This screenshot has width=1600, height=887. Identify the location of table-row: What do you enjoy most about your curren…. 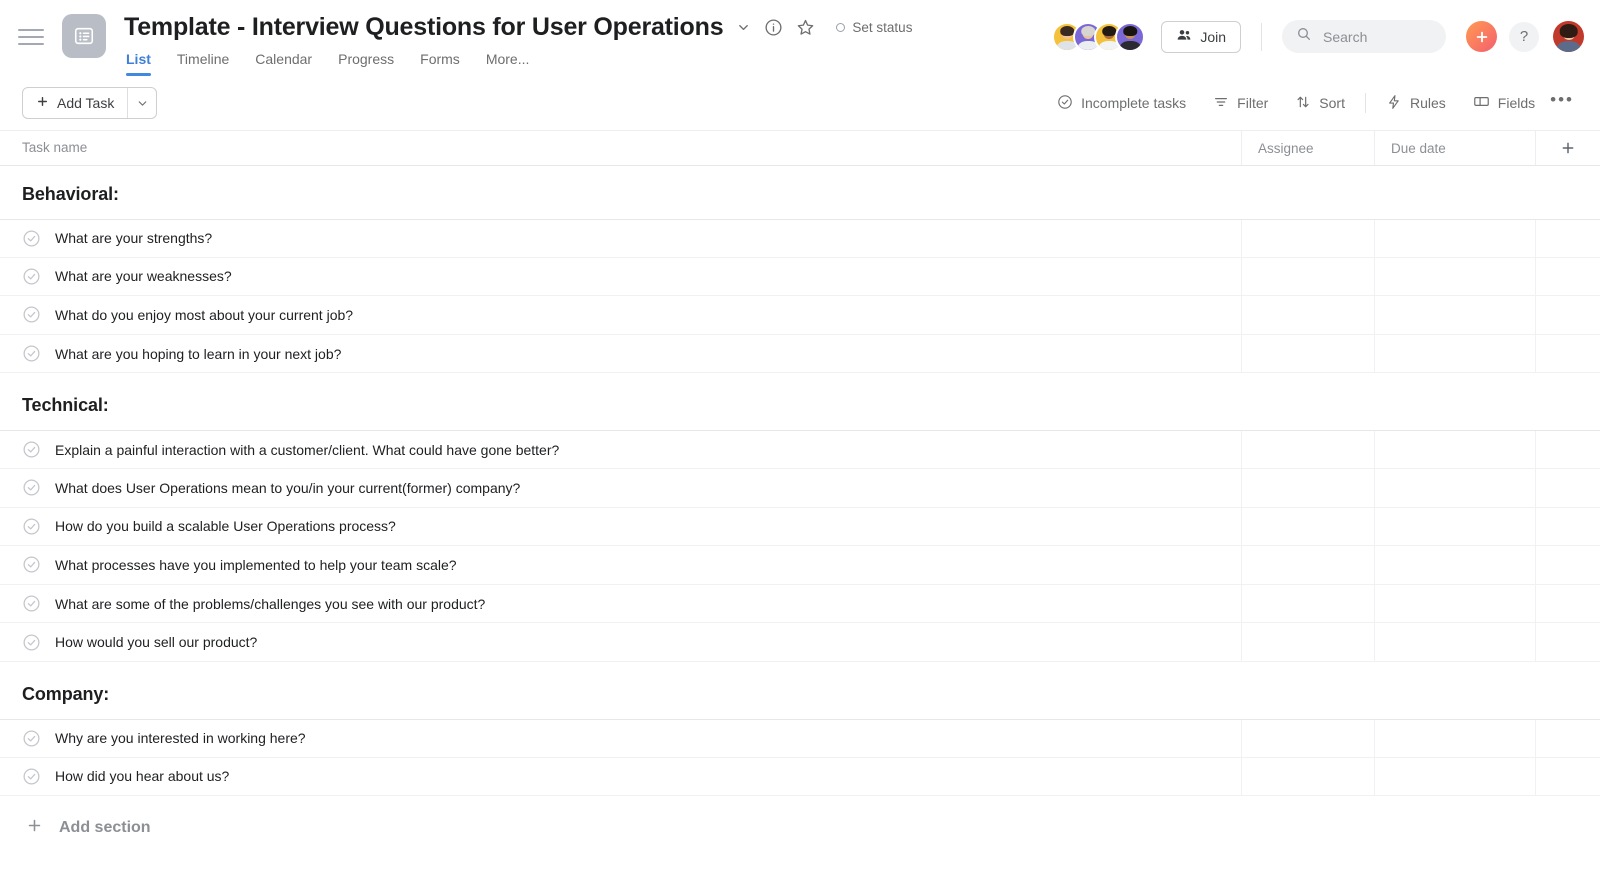
(800, 315).